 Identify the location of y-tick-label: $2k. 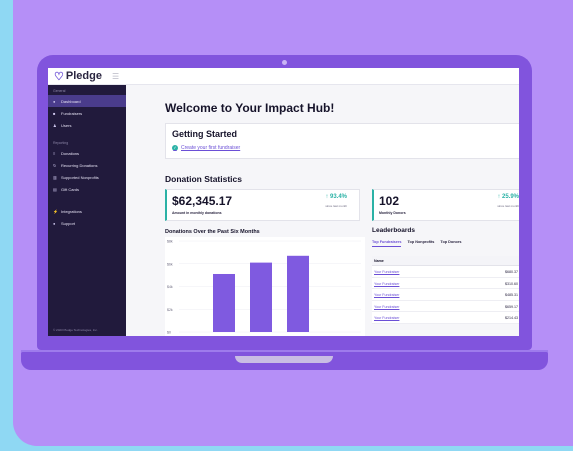
(170, 310).